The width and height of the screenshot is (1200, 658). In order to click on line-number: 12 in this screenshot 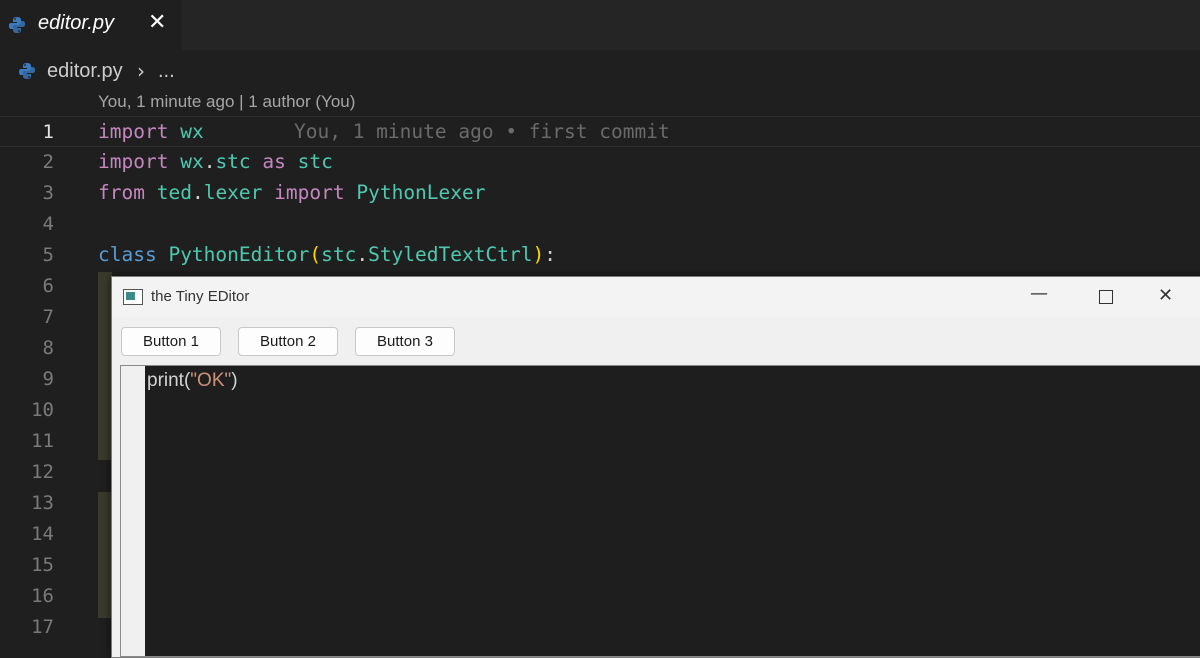, I will do `click(42, 472)`.